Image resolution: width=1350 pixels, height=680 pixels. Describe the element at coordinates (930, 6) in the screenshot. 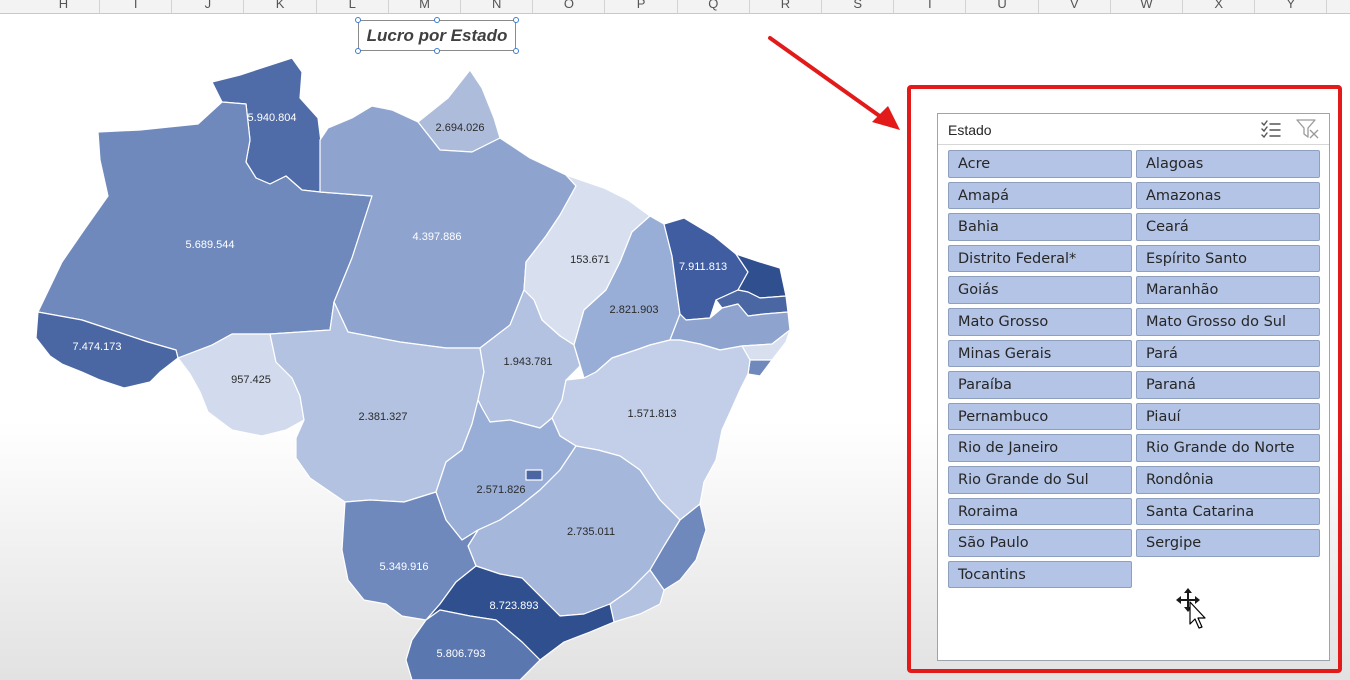

I see `column-header: T` at that location.